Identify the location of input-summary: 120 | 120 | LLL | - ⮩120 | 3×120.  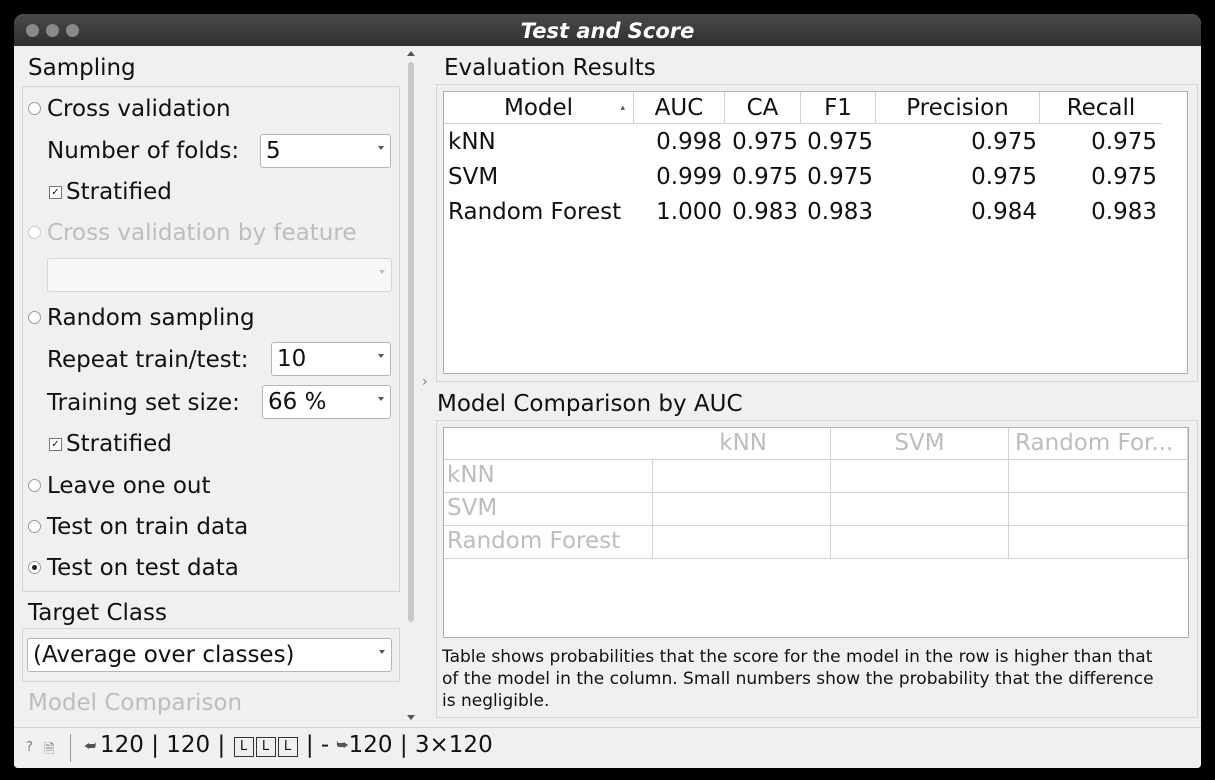
(296, 745).